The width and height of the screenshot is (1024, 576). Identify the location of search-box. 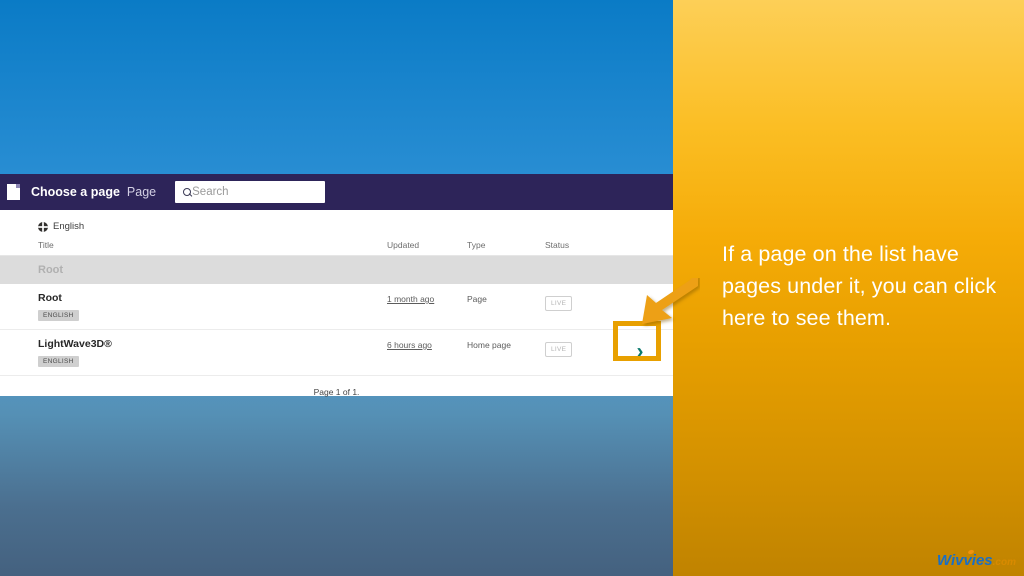
(262, 192).